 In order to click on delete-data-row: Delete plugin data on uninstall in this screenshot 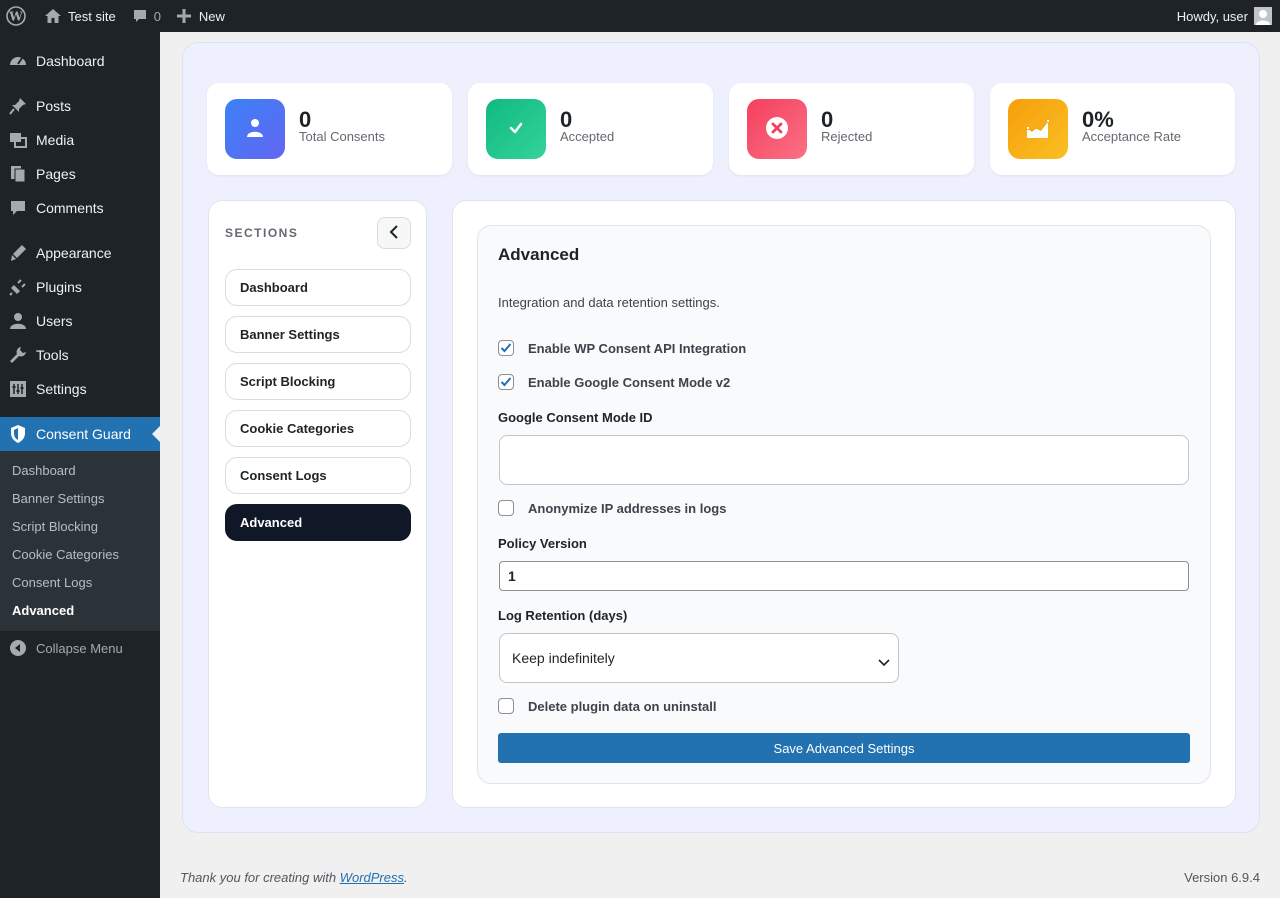, I will do `click(607, 706)`.